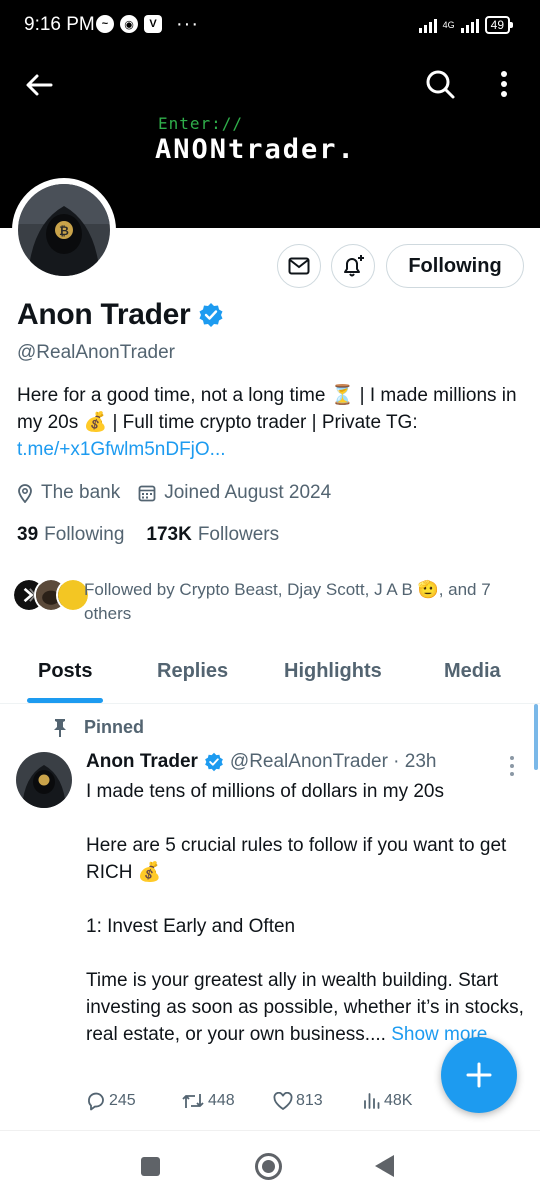  I want to click on verified-badge-icon, so click(211, 315).